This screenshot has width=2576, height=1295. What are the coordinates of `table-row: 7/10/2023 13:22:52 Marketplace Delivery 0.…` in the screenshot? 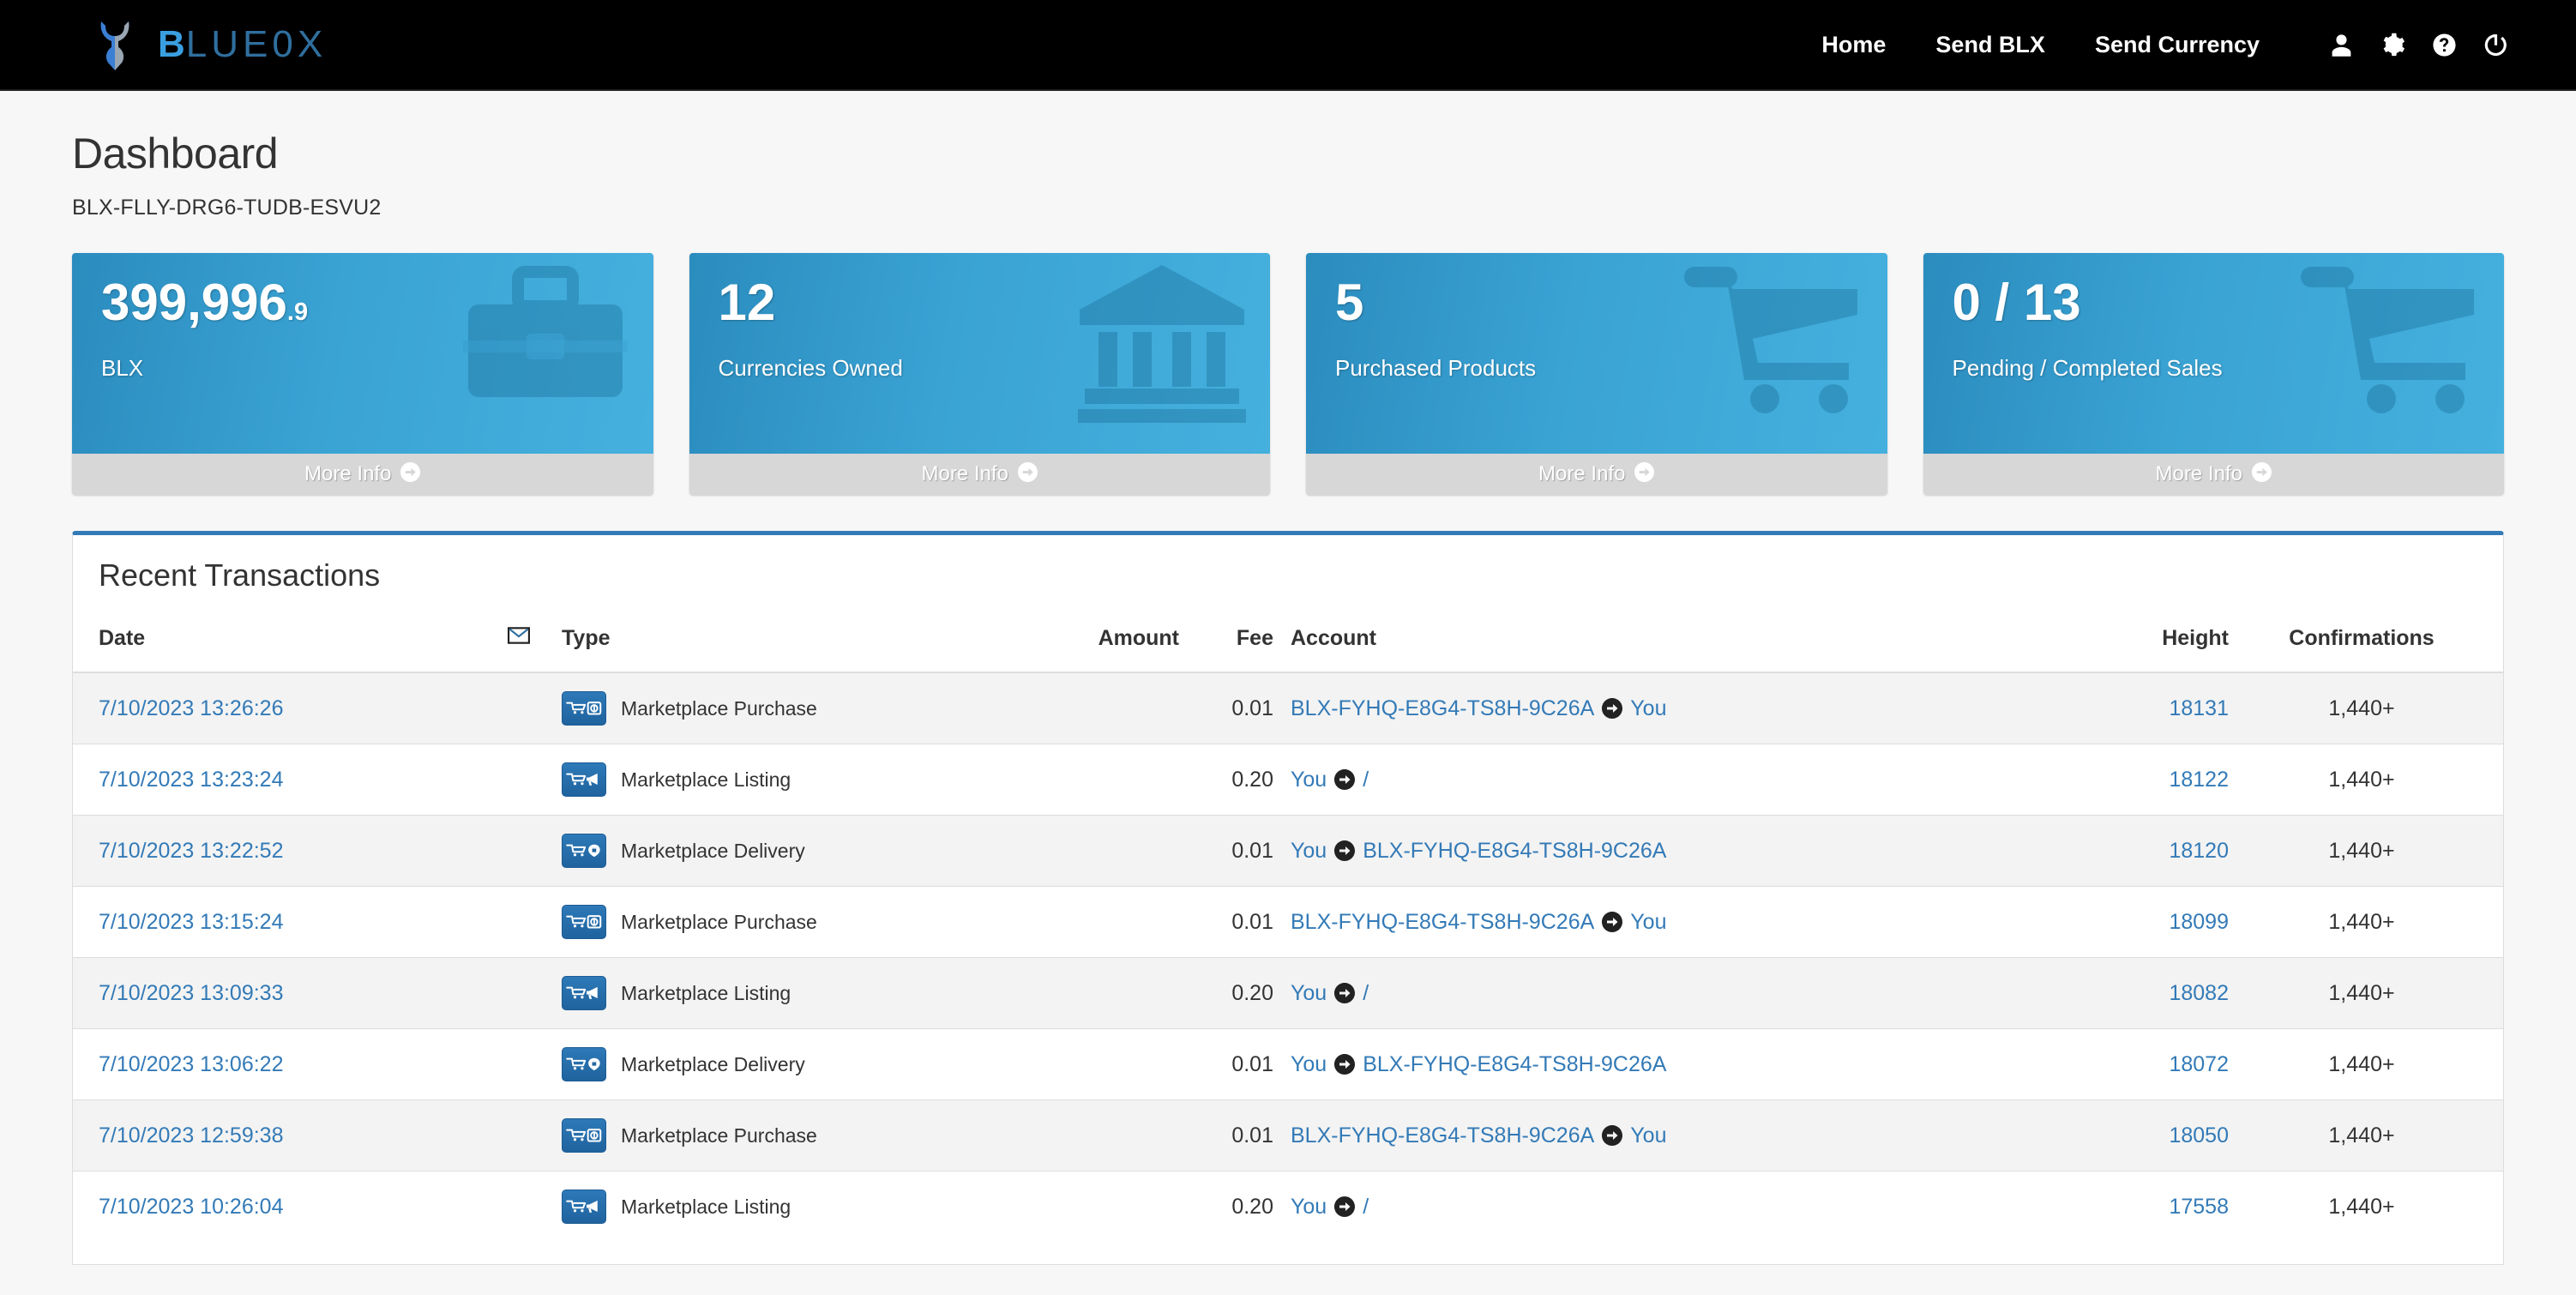 It's located at (1288, 851).